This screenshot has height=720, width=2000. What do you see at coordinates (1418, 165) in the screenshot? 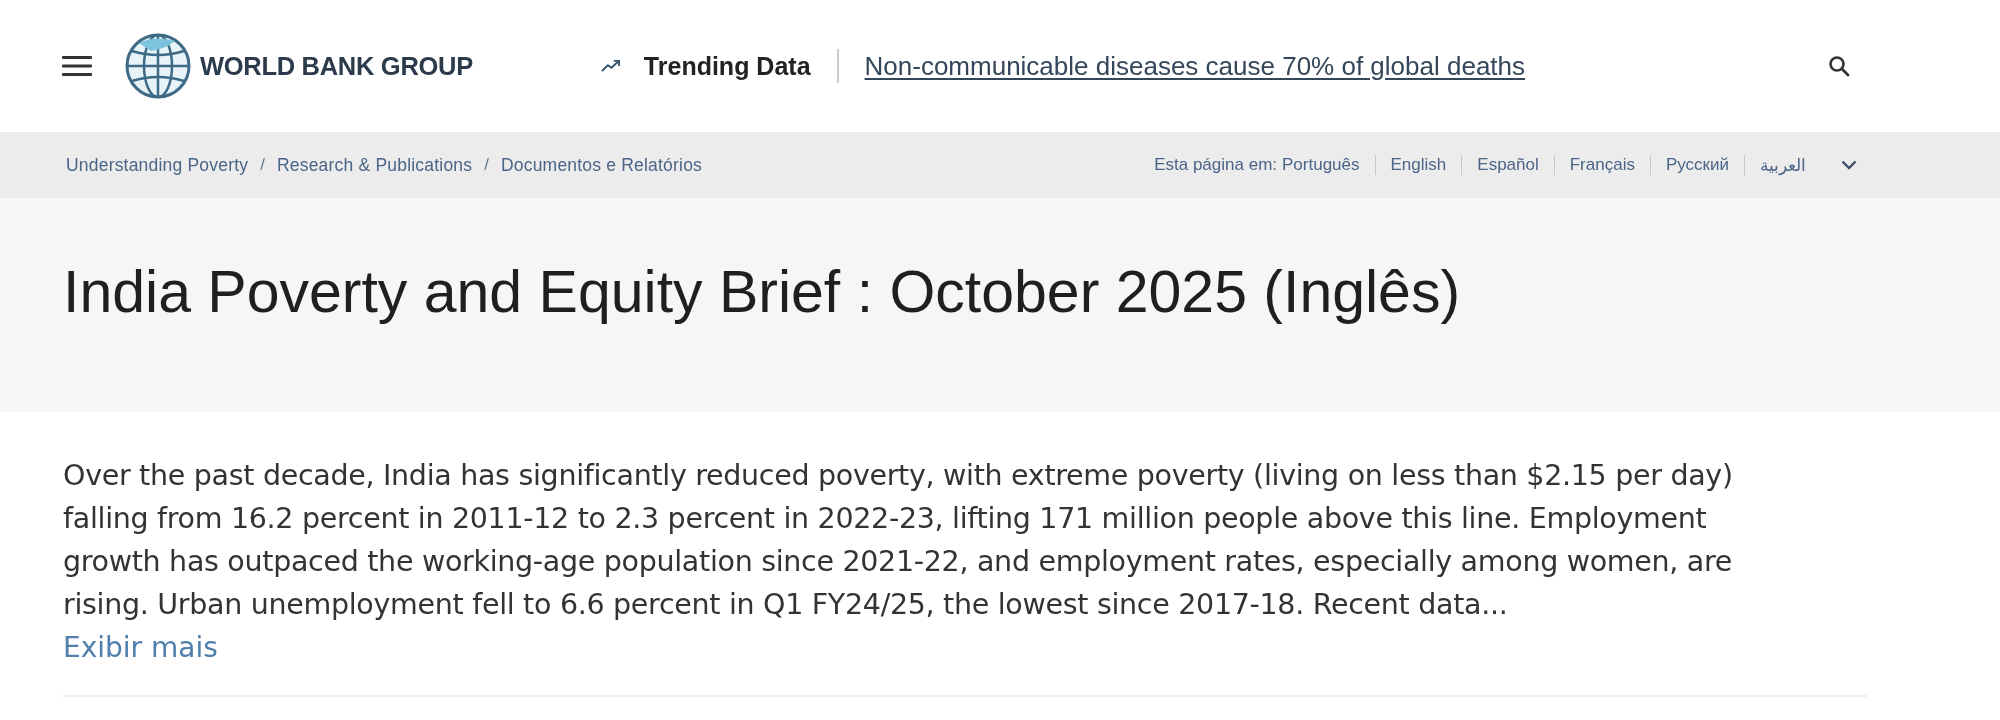
I see `language-link: English` at bounding box center [1418, 165].